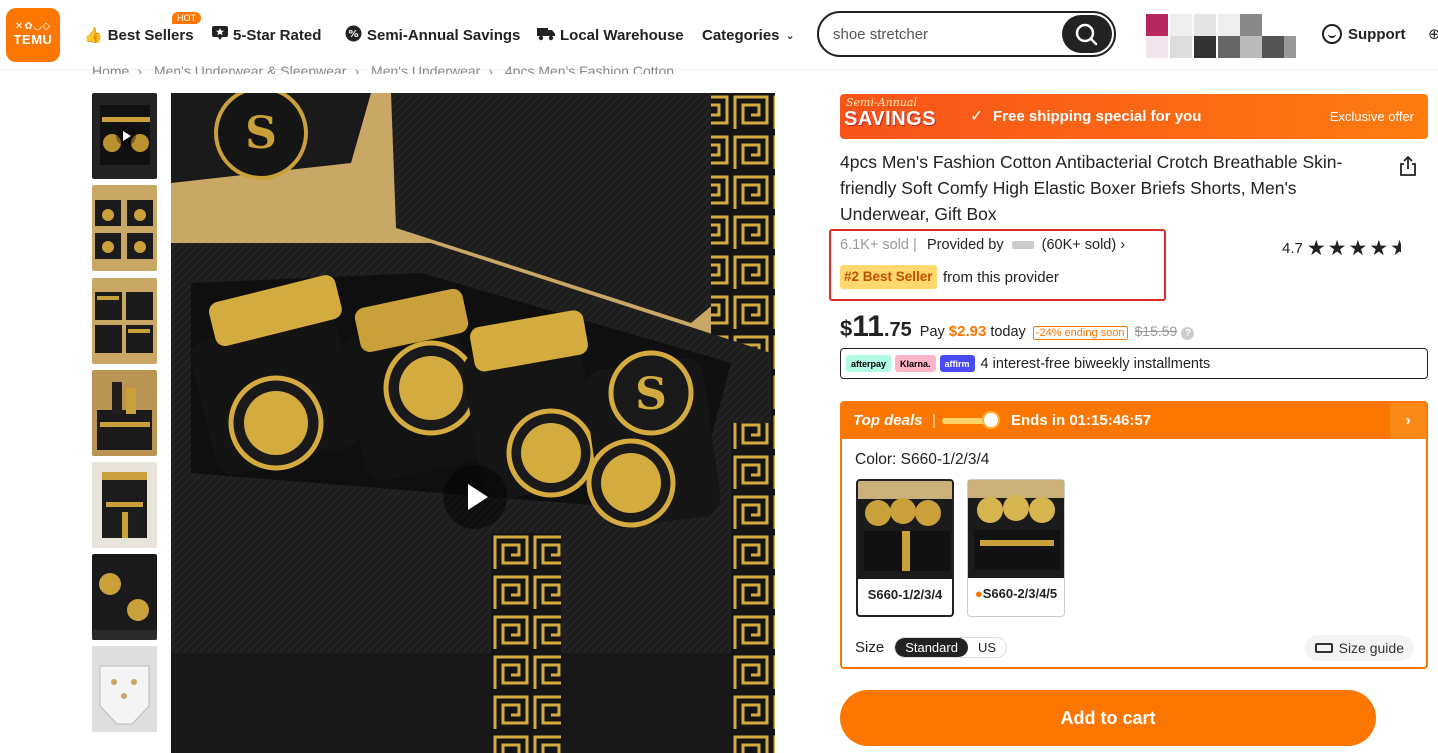 The image size is (1438, 753). I want to click on nav-categories-label: Categories, so click(741, 35).